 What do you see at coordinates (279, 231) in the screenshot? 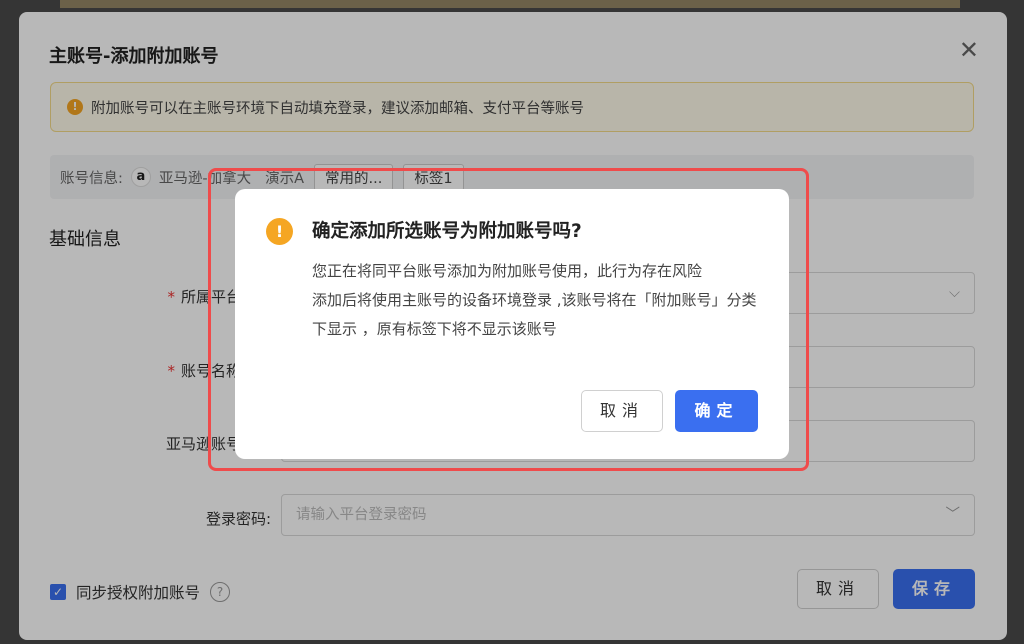
I see `warning-icon: !` at bounding box center [279, 231].